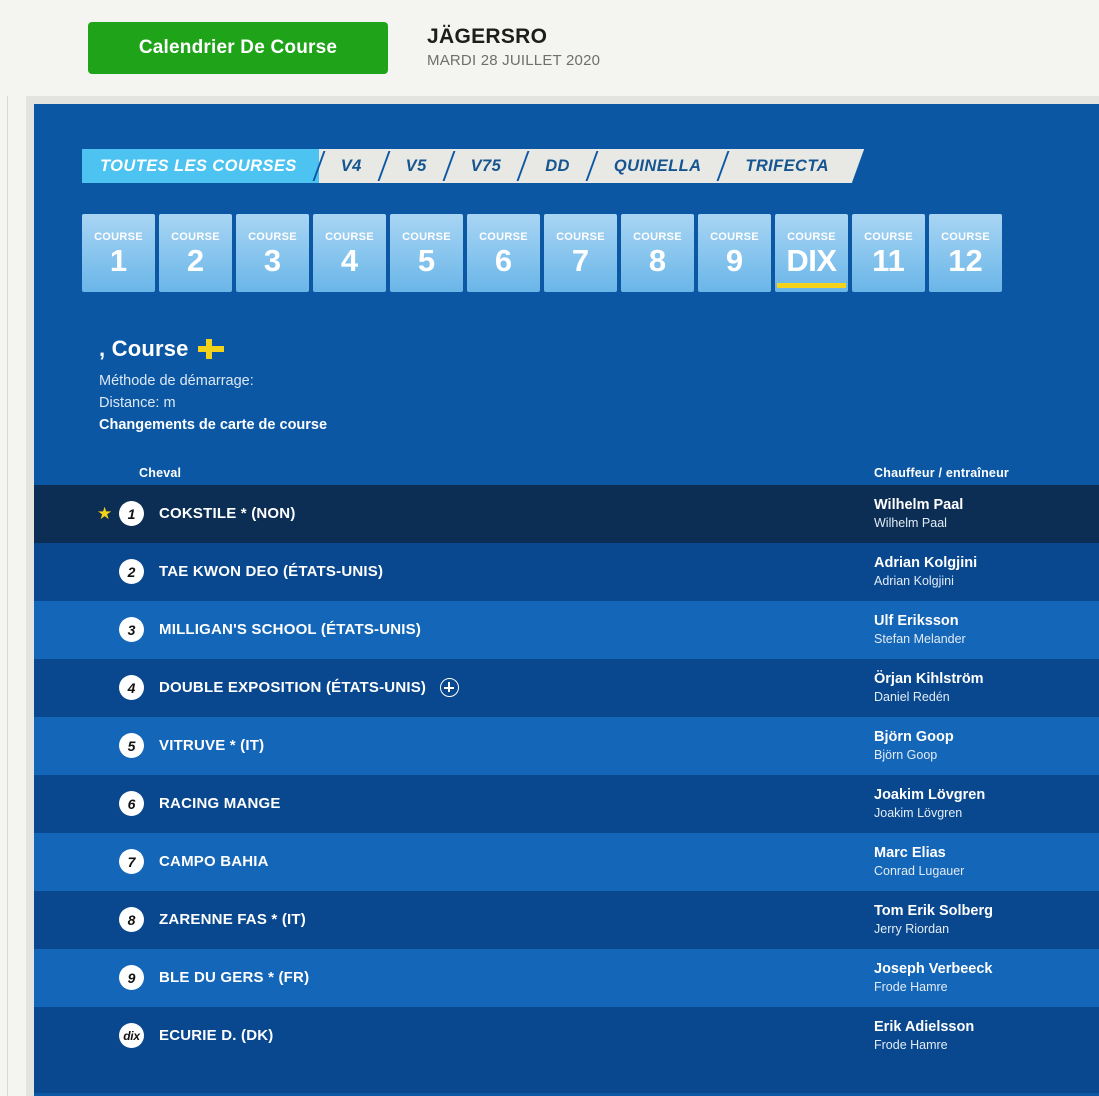 The height and width of the screenshot is (1096, 1099). I want to click on course-button-3: COURSE 3, so click(272, 253).